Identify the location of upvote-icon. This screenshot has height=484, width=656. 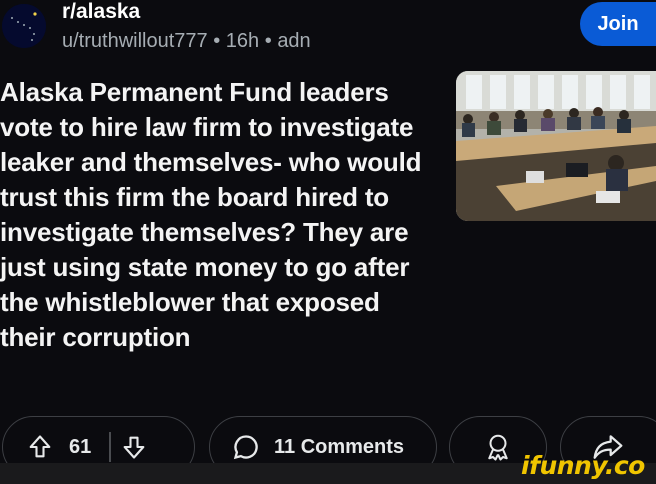
(40, 447).